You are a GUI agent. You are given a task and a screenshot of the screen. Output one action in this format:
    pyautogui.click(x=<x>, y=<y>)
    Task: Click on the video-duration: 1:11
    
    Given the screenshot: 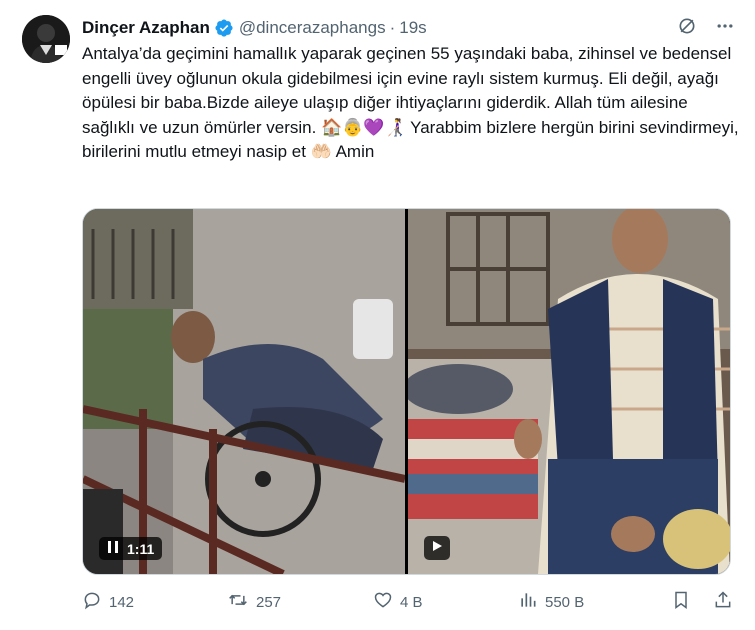 What is the action you would take?
    pyautogui.click(x=141, y=548)
    